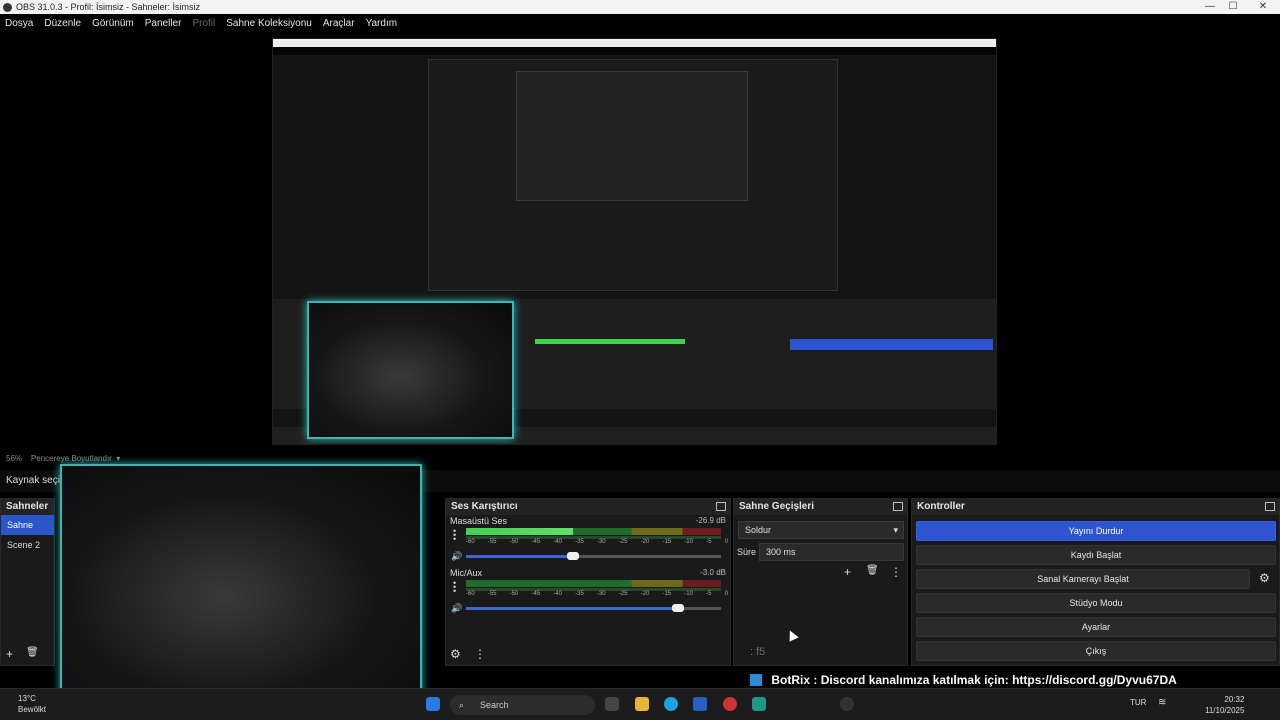  I want to click on weather-text: Bewölkt, so click(32, 709).